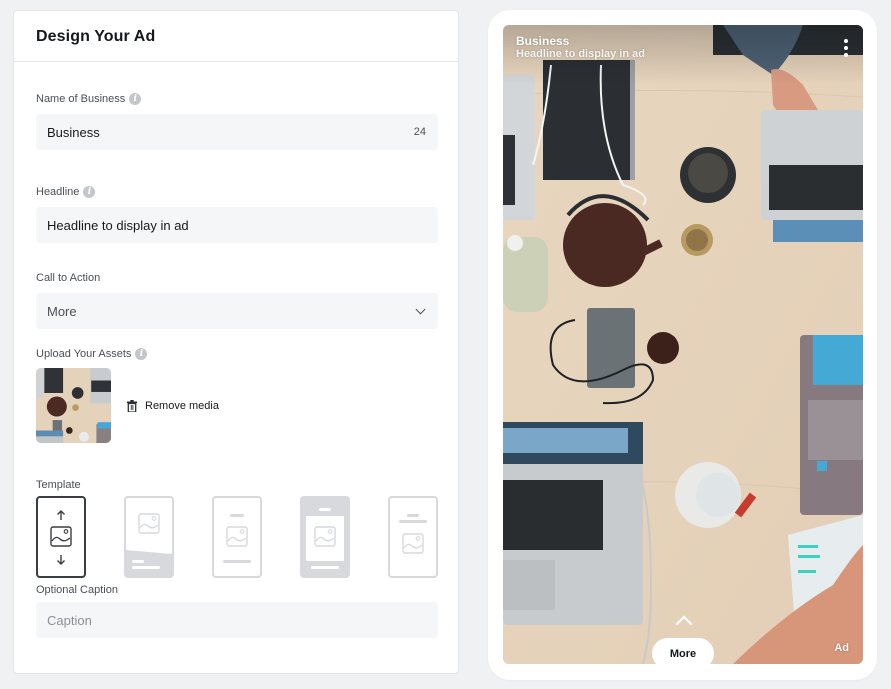  What do you see at coordinates (419, 132) in the screenshot?
I see `char-counter: 24` at bounding box center [419, 132].